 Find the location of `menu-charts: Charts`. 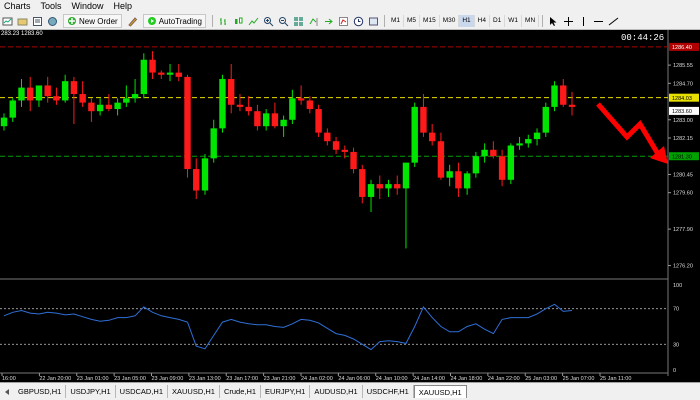

menu-charts: Charts is located at coordinates (18, 6).